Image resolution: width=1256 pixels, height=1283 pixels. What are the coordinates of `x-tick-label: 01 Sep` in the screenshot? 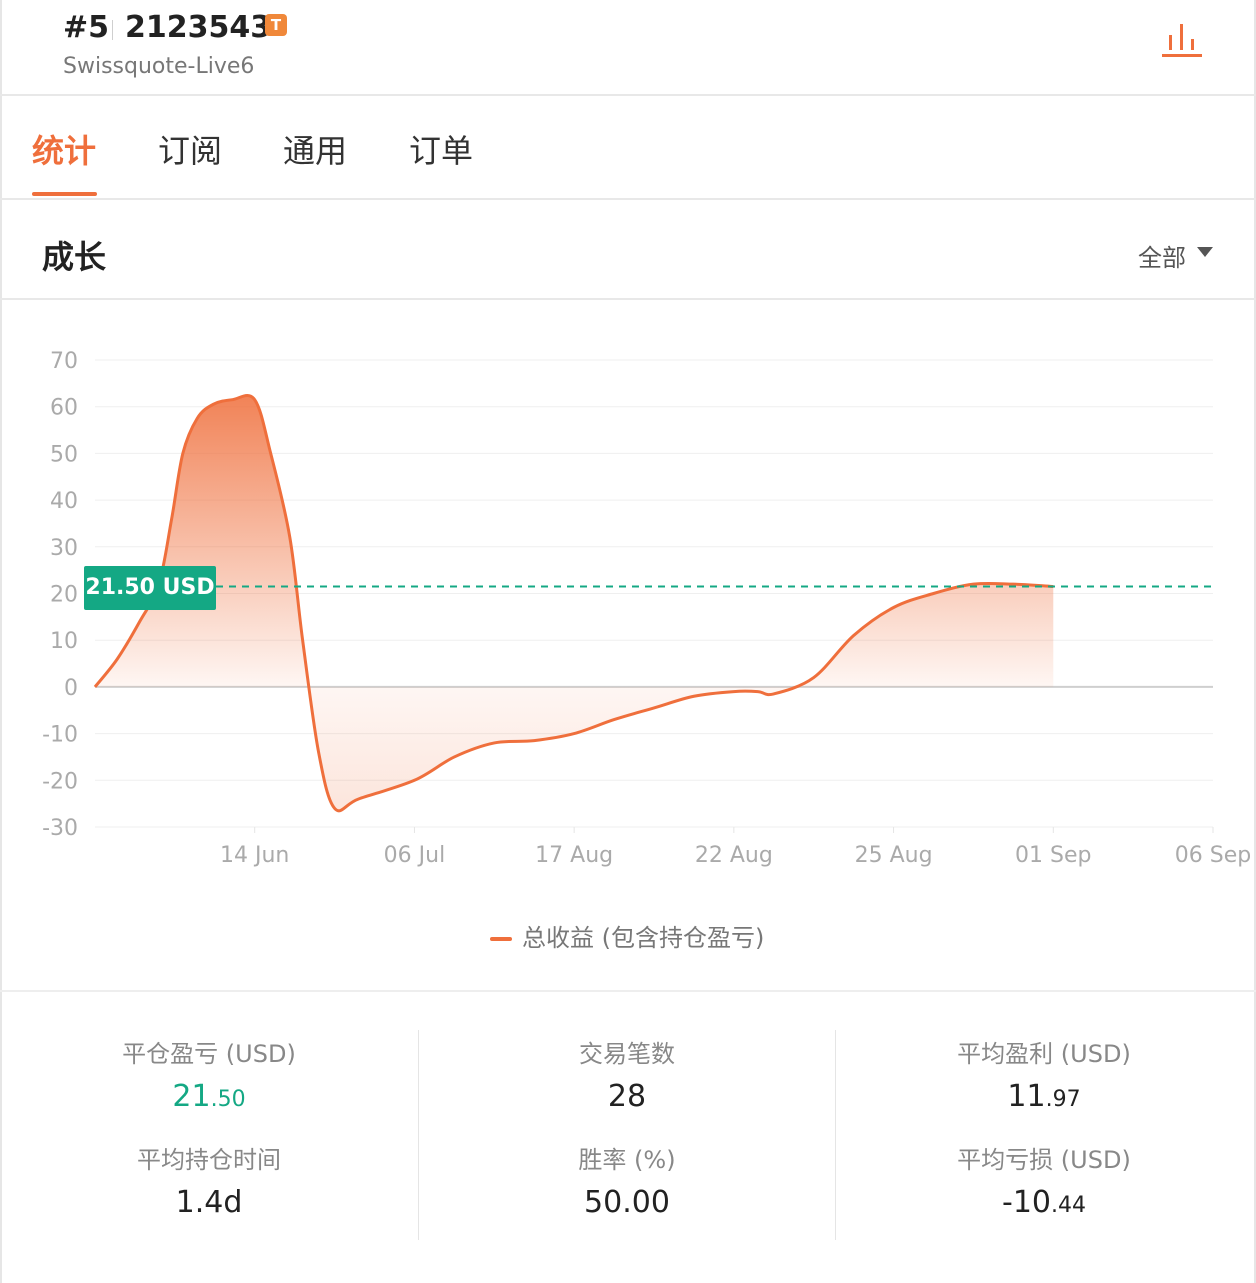 It's located at (1053, 855).